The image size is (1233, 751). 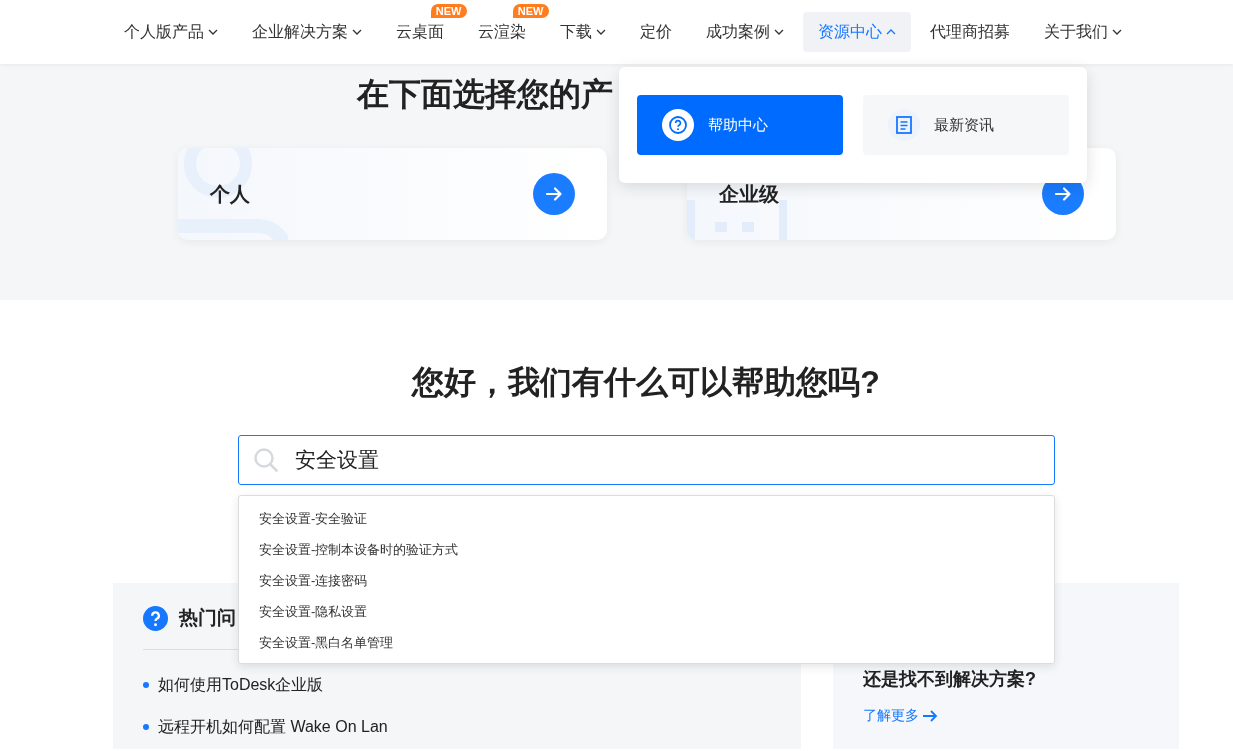 I want to click on question-link: 远程开机如何配置 Wake On Lan, so click(x=273, y=727).